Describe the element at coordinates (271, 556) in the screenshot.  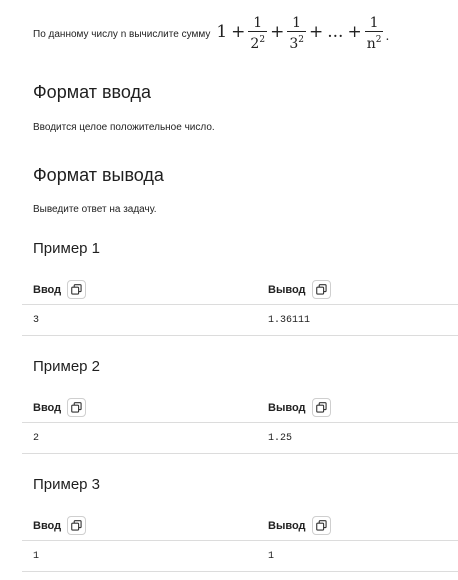
I see `example-output-value: 1` at that location.